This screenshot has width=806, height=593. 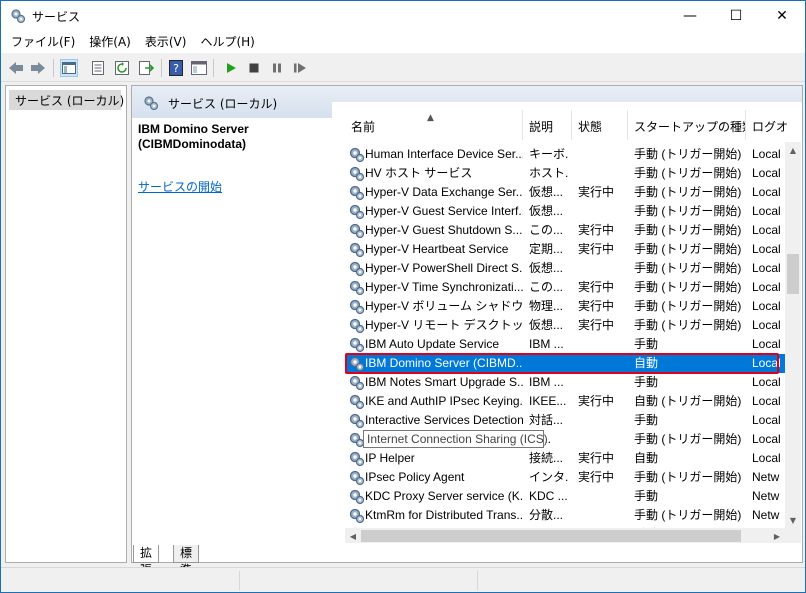 What do you see at coordinates (166, 42) in the screenshot?
I see `menu-view: 表示(V)` at bounding box center [166, 42].